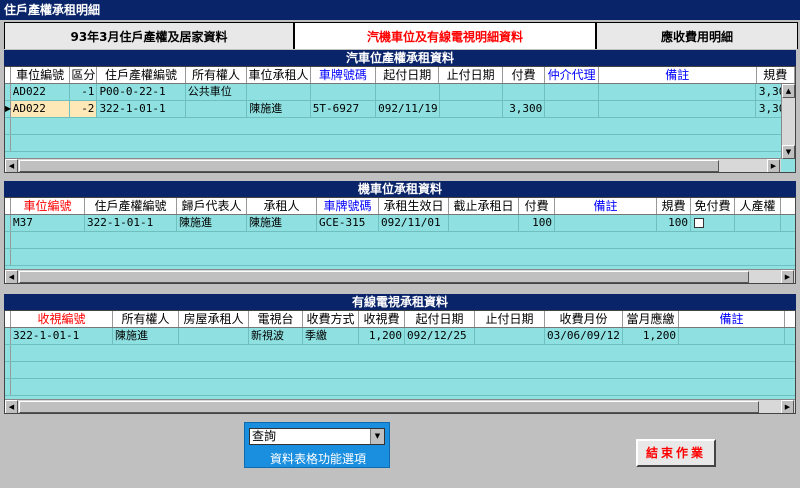  I want to click on tab-household: 93年3月住戶產權及居家資料, so click(149, 35).